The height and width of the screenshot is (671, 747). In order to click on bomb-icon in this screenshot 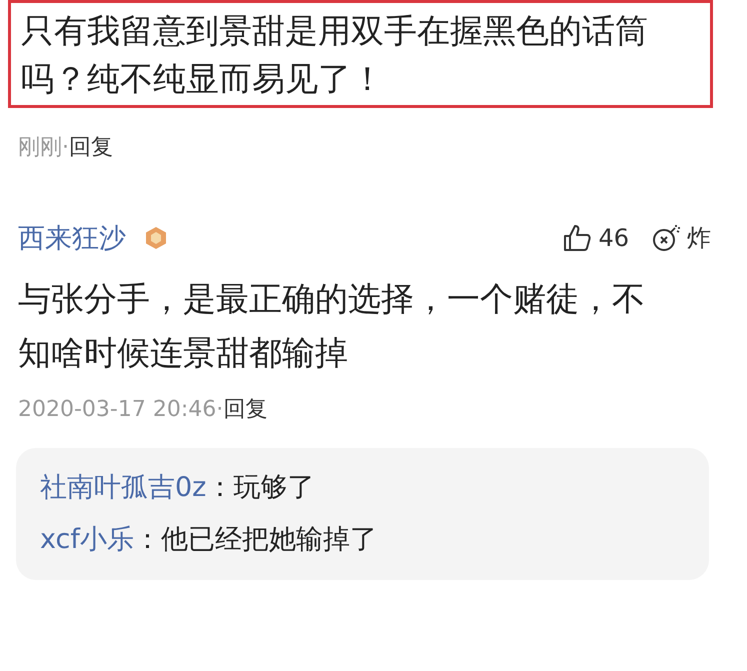, I will do `click(666, 238)`.